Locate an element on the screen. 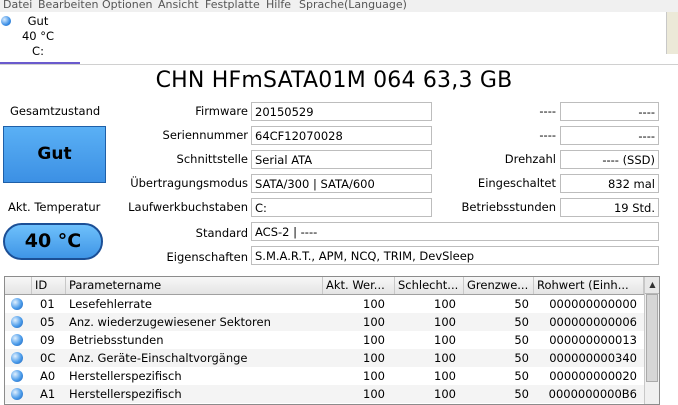 This screenshot has height=405, width=678. col-name: Parametername is located at coordinates (194, 285).